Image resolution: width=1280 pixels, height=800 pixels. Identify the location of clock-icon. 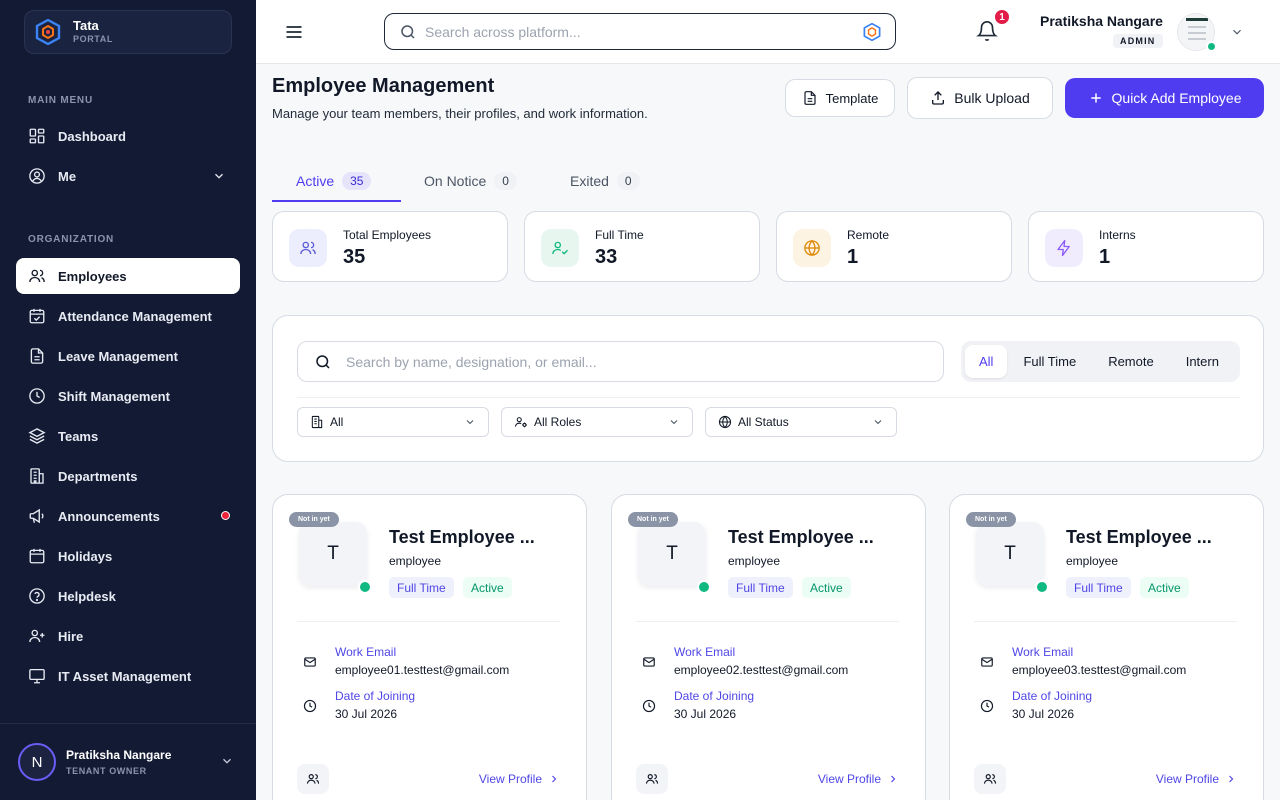
(987, 706).